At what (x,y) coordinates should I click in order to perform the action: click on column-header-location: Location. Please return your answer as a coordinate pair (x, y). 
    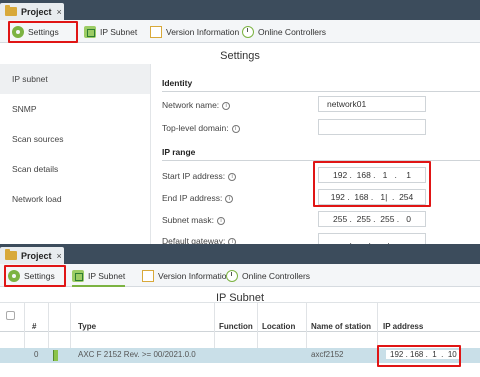
    Looking at the image, I should click on (278, 326).